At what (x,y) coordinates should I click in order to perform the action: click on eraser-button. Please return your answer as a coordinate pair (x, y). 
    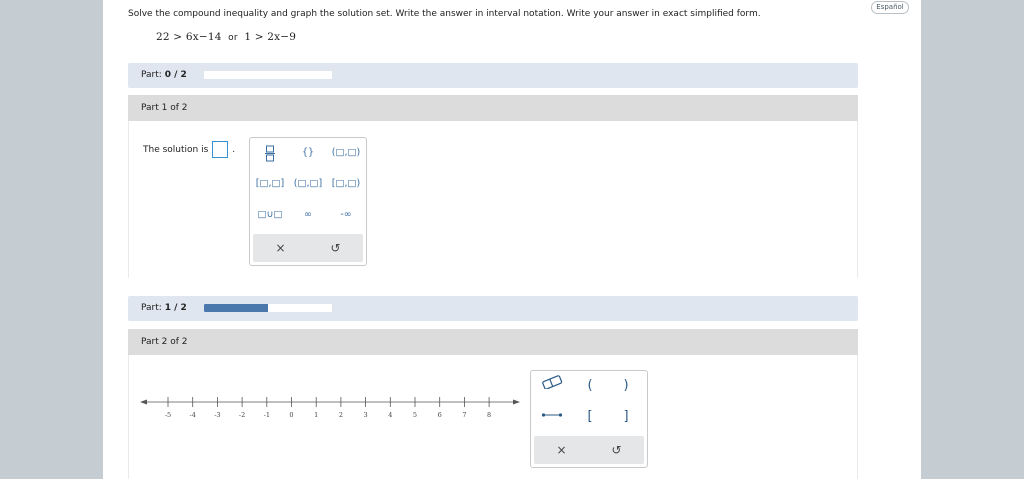
    Looking at the image, I should click on (552, 386).